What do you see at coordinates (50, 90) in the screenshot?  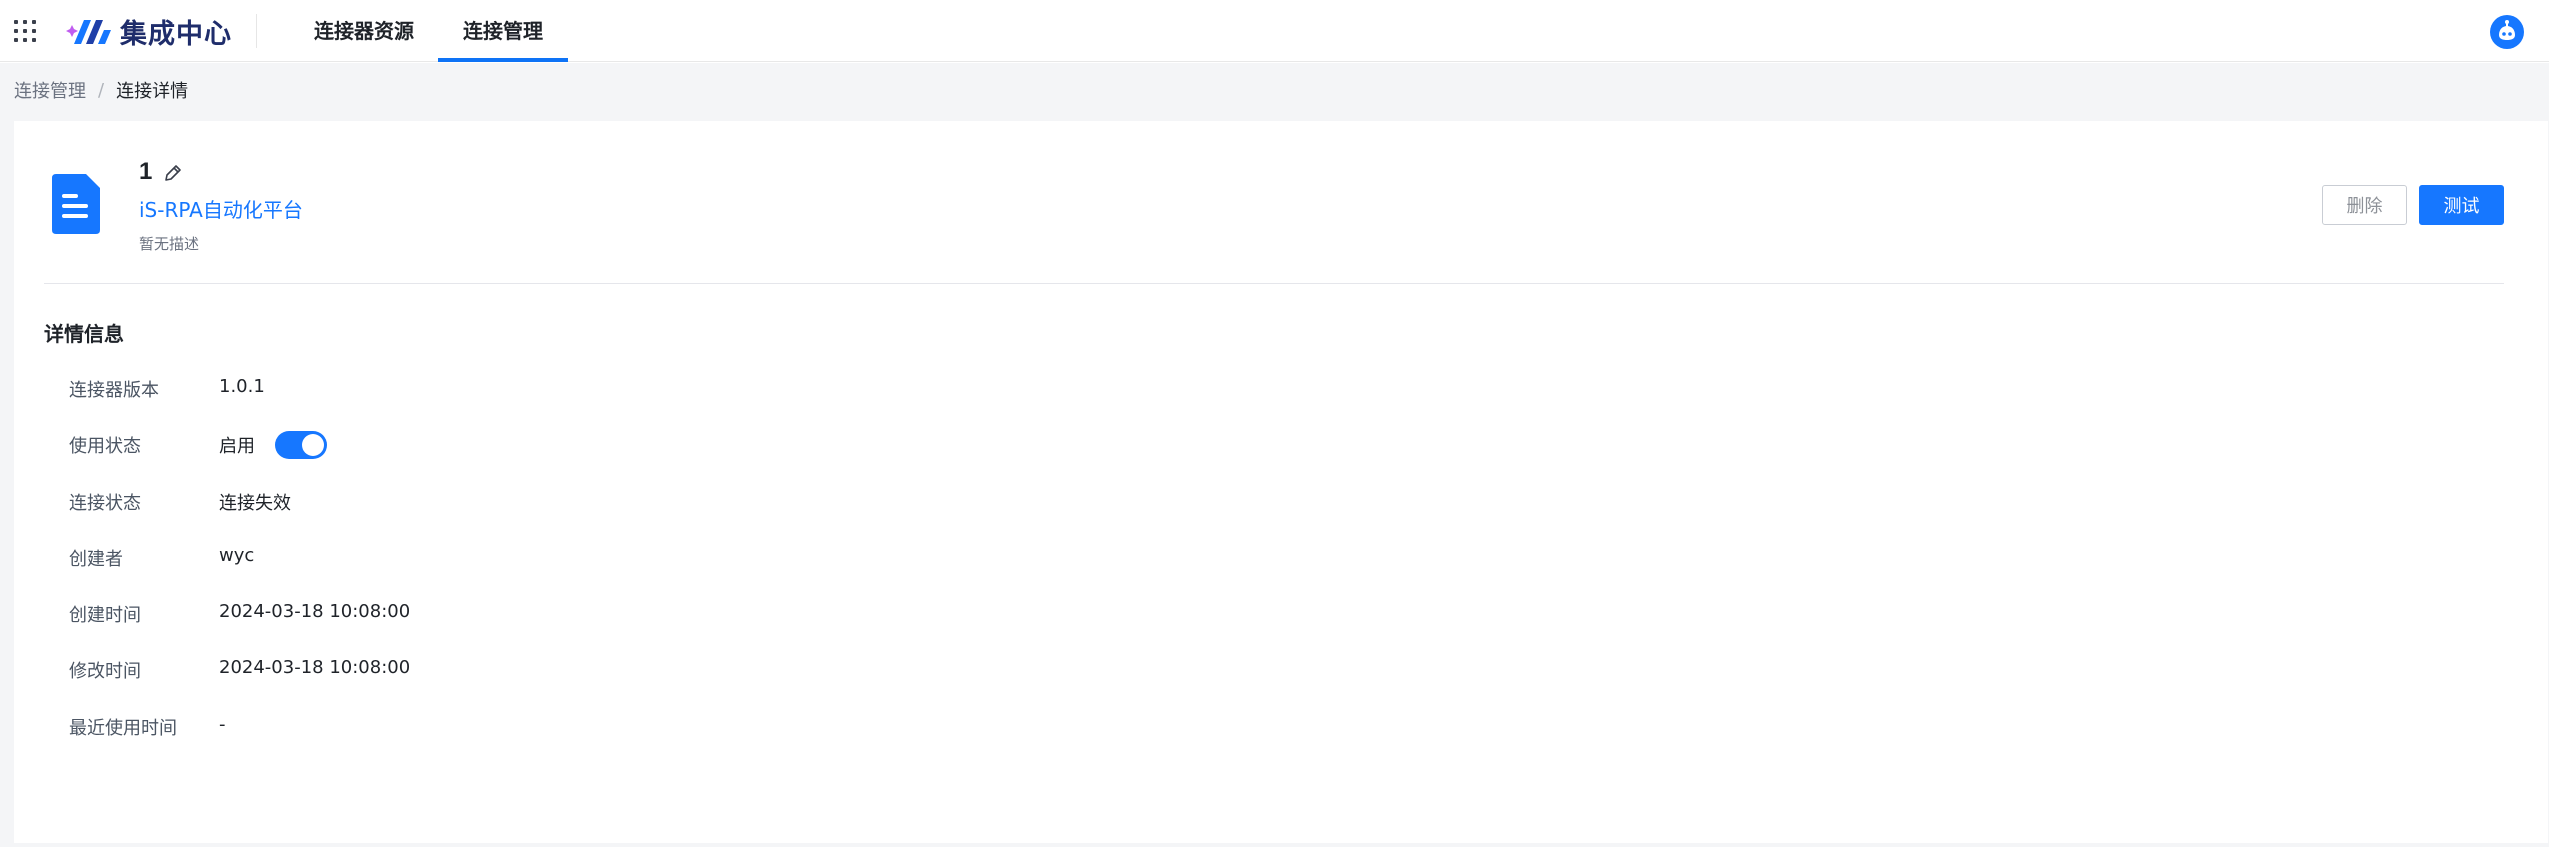 I see `breadcrumb-connection-management: 连接管理` at bounding box center [50, 90].